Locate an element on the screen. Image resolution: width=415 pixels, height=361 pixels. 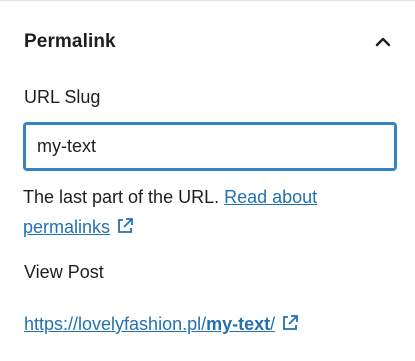
post-url-link: https://lovelyfashion.pl/my-text/ is located at coordinates (149, 324).